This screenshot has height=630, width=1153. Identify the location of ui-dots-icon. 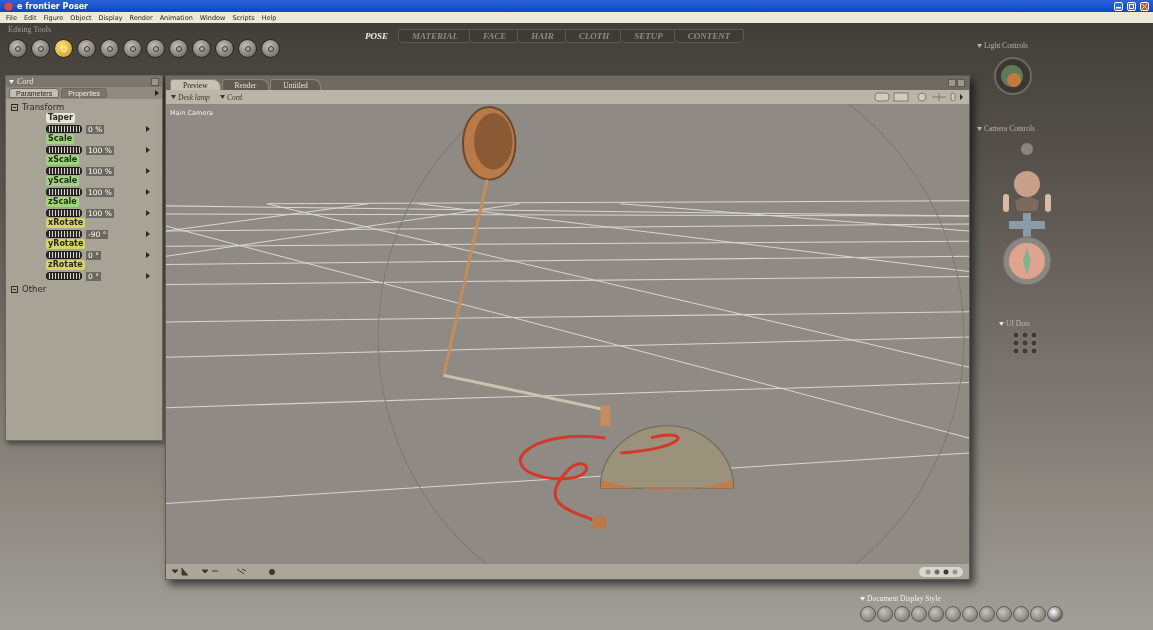
(1025, 343).